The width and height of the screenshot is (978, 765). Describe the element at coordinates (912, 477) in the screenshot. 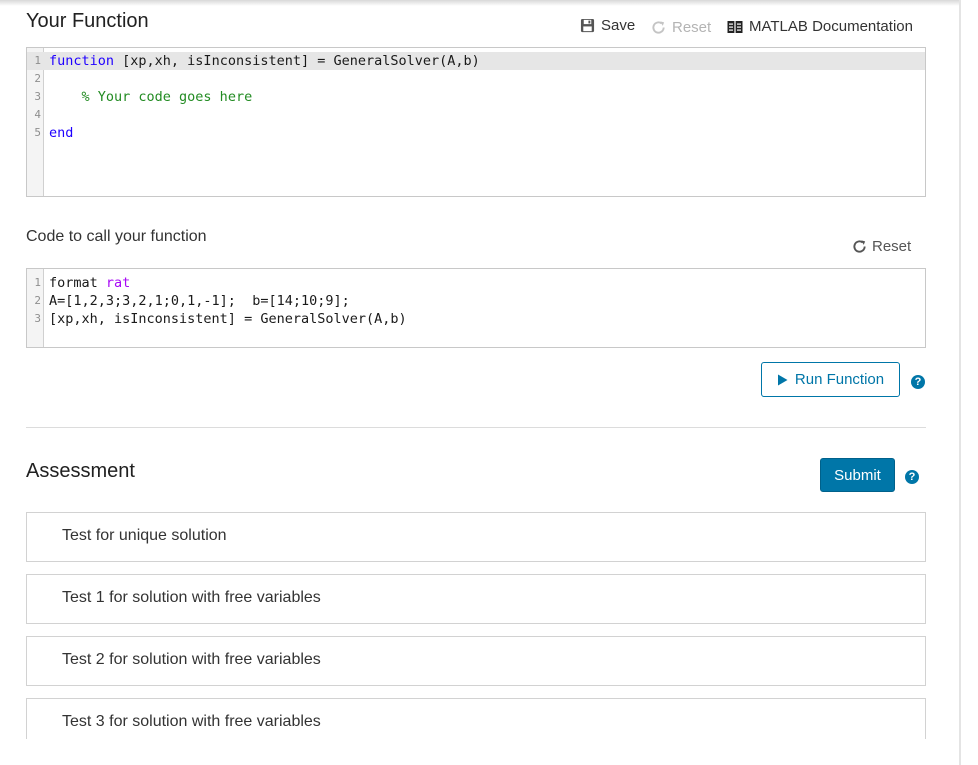

I see `submit-help-icon: ?` at that location.